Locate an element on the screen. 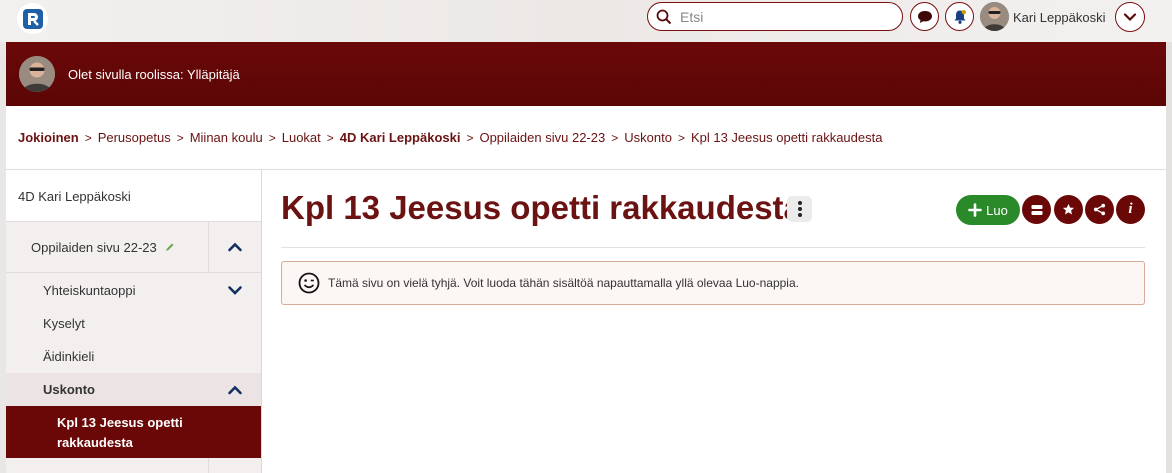 The height and width of the screenshot is (473, 1172). sidebar-item-kyselyt: Kyselyt is located at coordinates (133, 323).